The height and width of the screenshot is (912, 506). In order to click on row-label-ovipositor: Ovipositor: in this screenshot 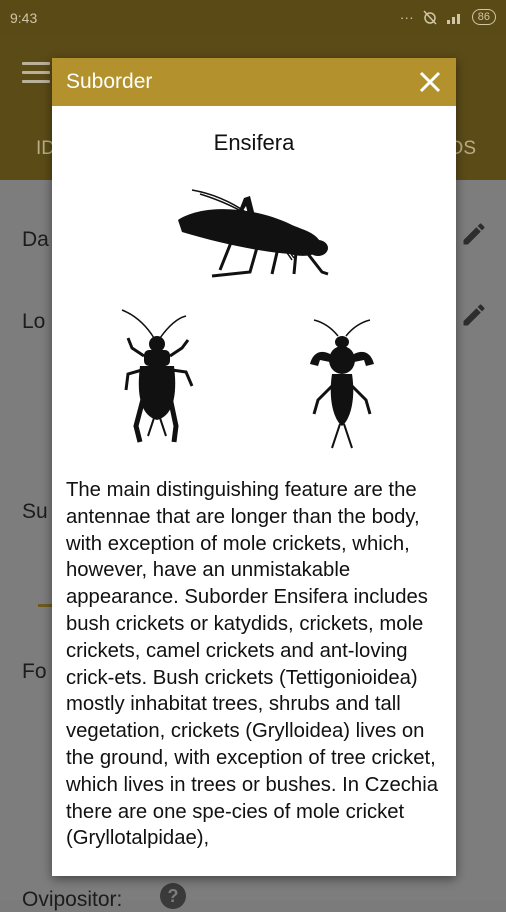, I will do `click(72, 899)`.